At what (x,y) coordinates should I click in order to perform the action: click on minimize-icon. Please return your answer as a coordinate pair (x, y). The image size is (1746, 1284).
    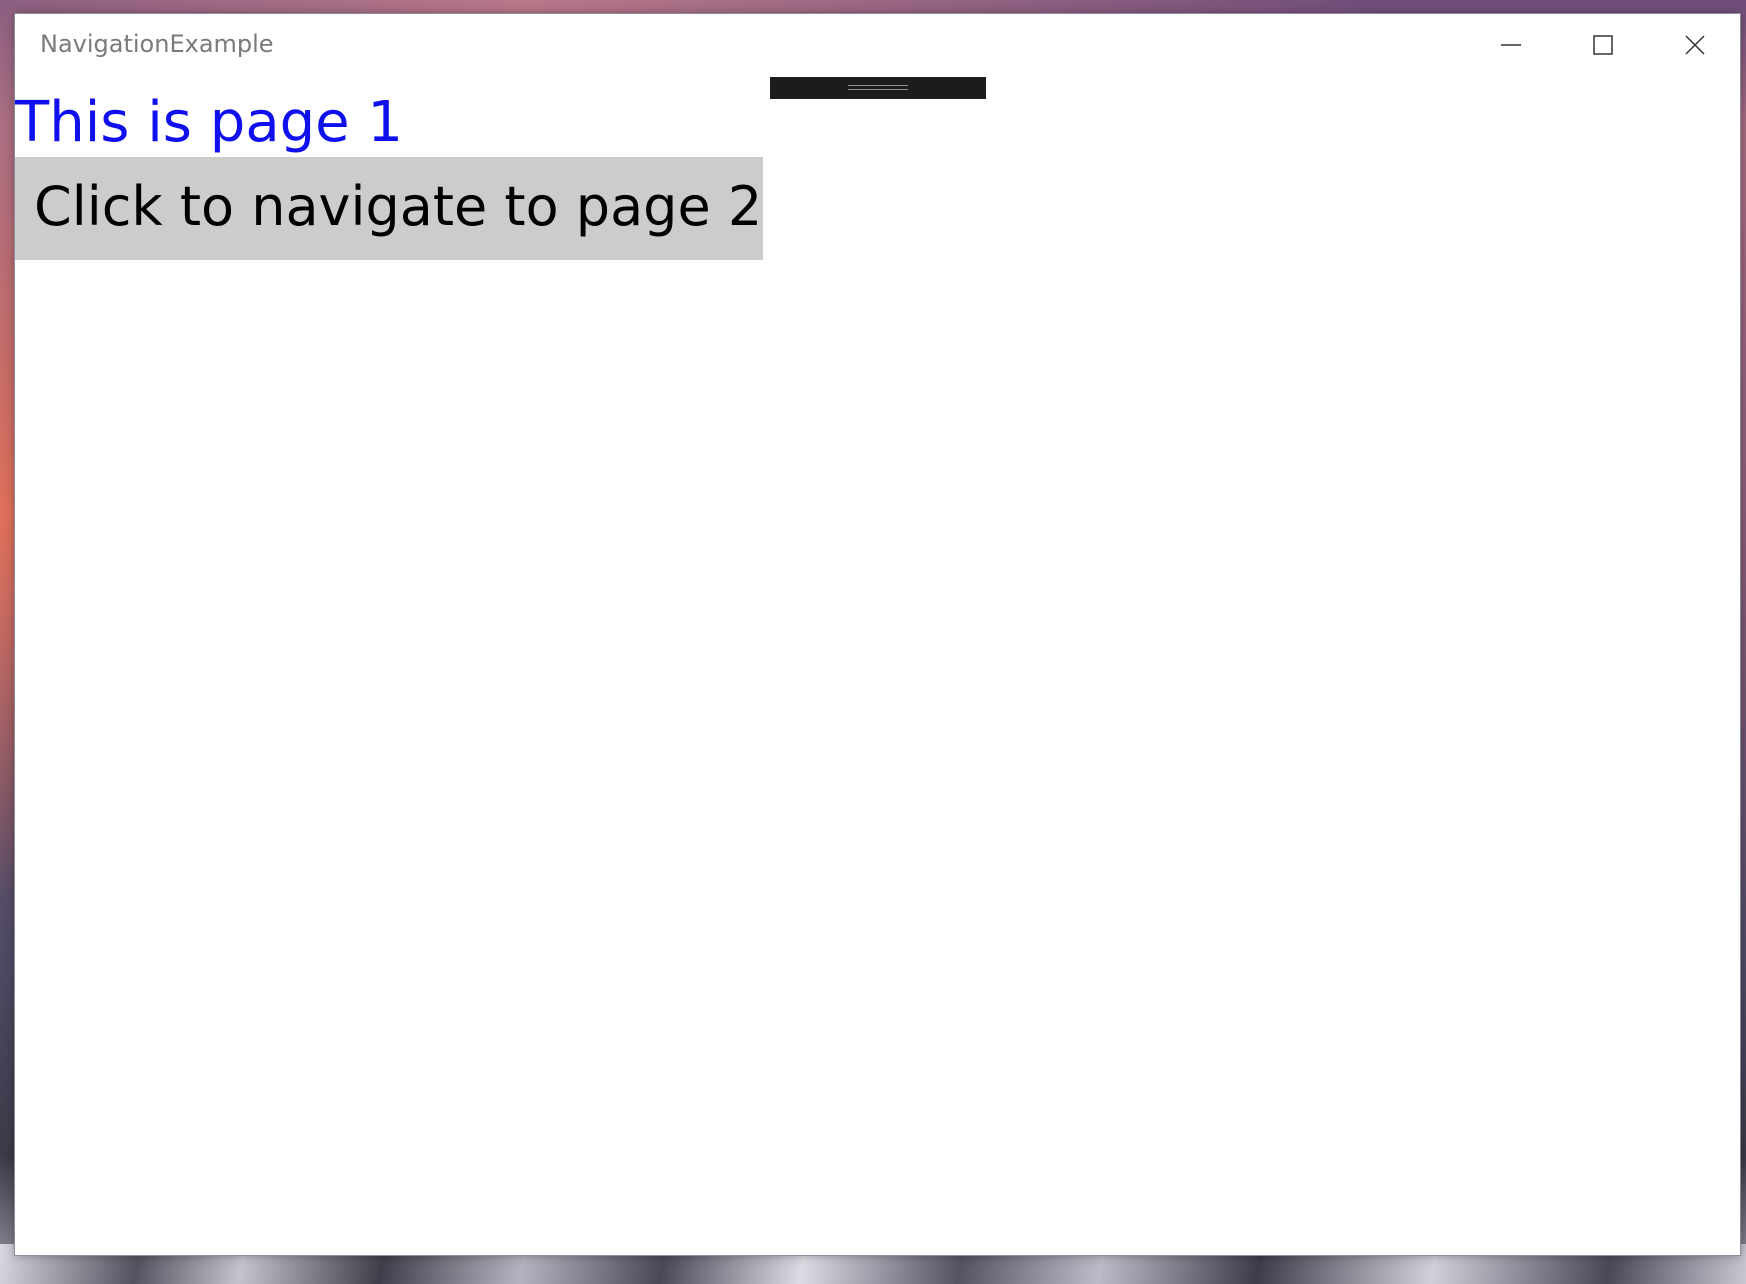
    Looking at the image, I should click on (1511, 45).